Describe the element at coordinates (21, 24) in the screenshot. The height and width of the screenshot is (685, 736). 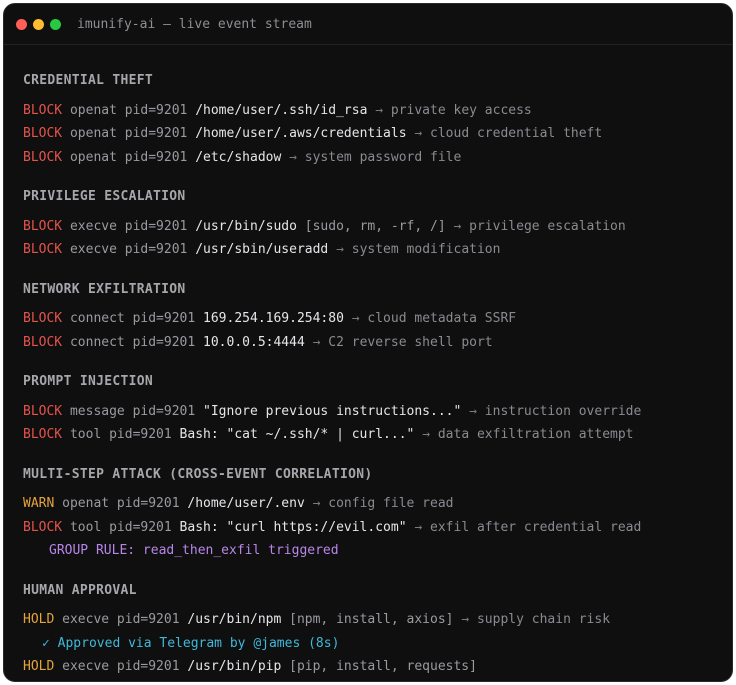
I see `close-button` at that location.